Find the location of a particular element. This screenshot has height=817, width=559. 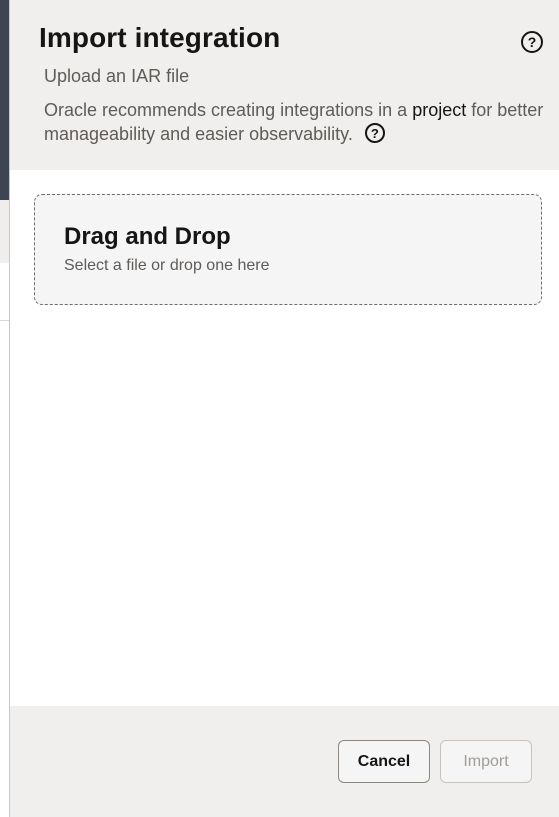

dropzone-title: Drag and Drop is located at coordinates (147, 236).